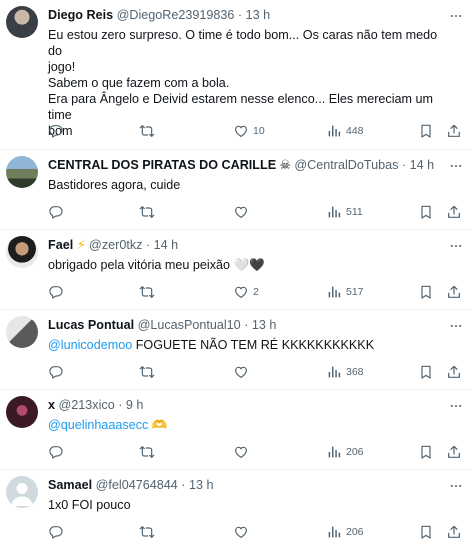  Describe the element at coordinates (344, 212) in the screenshot. I see `views-button: 511` at that location.